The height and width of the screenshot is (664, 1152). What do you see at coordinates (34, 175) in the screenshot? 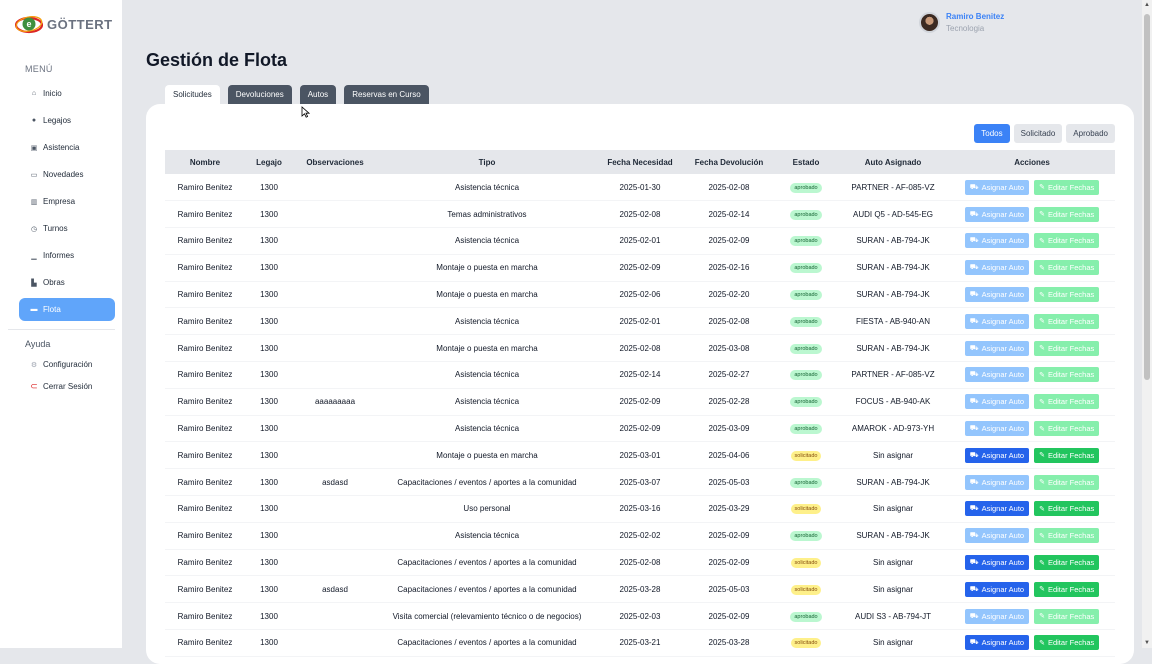
I see `card-icon: ▭` at bounding box center [34, 175].